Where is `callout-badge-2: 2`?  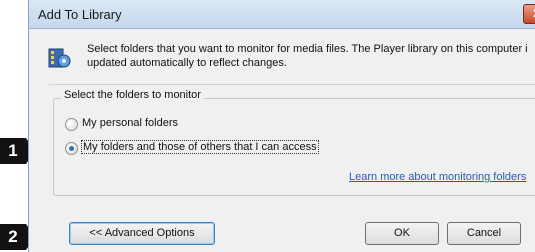
callout-badge-2: 2 is located at coordinates (13, 237).